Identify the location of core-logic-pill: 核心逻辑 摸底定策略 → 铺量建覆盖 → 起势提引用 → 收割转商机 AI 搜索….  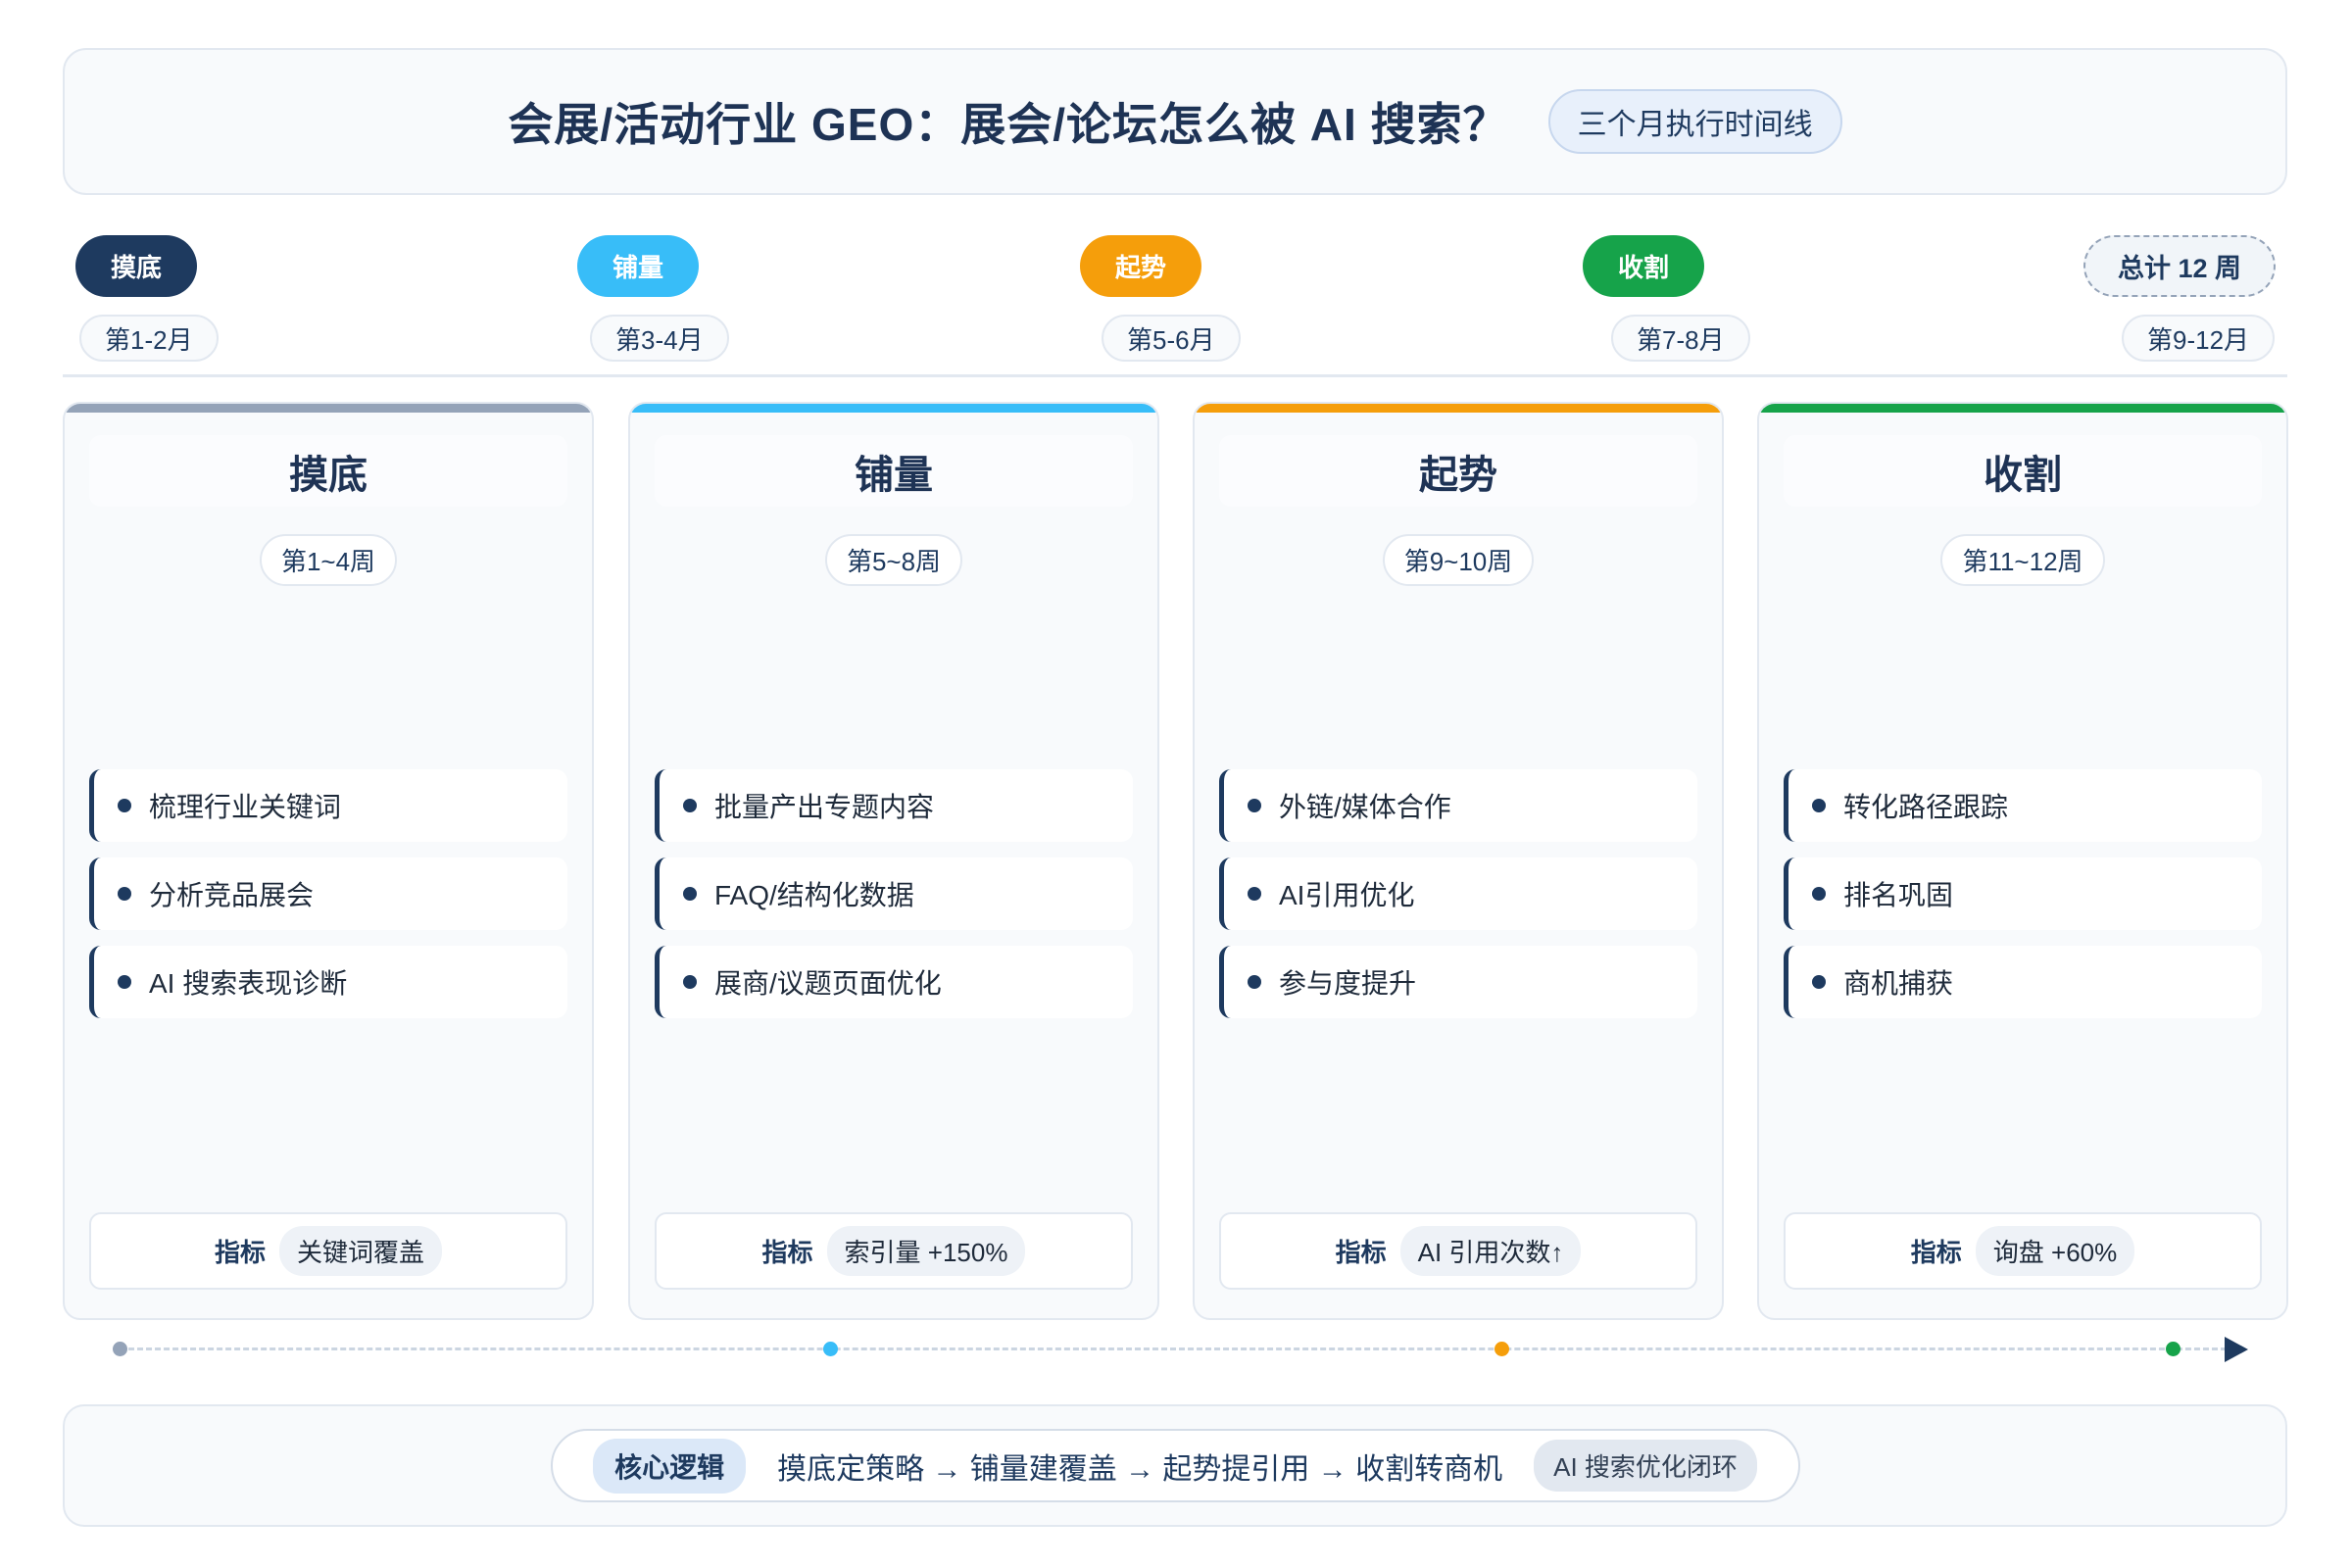
(1175, 1465).